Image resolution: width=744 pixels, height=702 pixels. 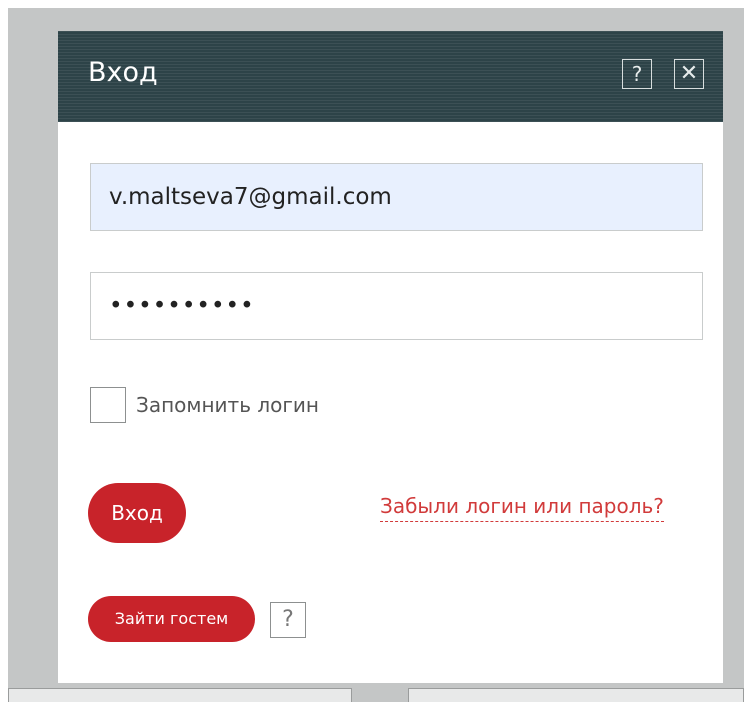 What do you see at coordinates (227, 405) in the screenshot?
I see `remember-label: Запомнить логин` at bounding box center [227, 405].